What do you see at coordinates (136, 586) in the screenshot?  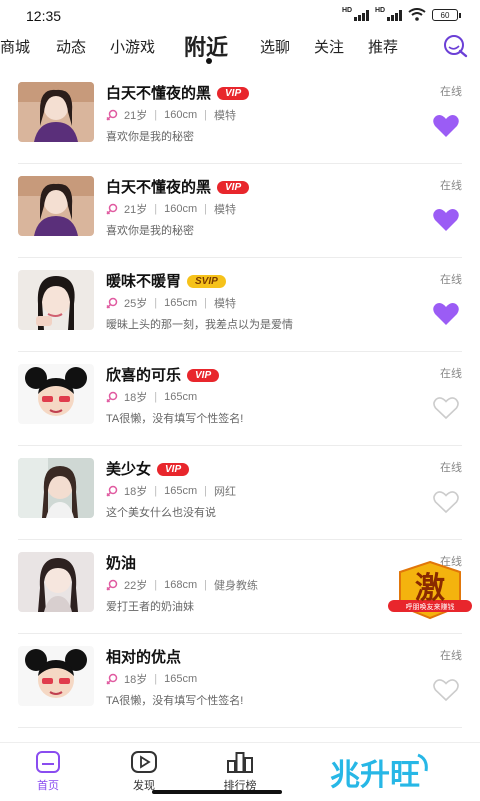 I see `user-age: 22岁` at bounding box center [136, 586].